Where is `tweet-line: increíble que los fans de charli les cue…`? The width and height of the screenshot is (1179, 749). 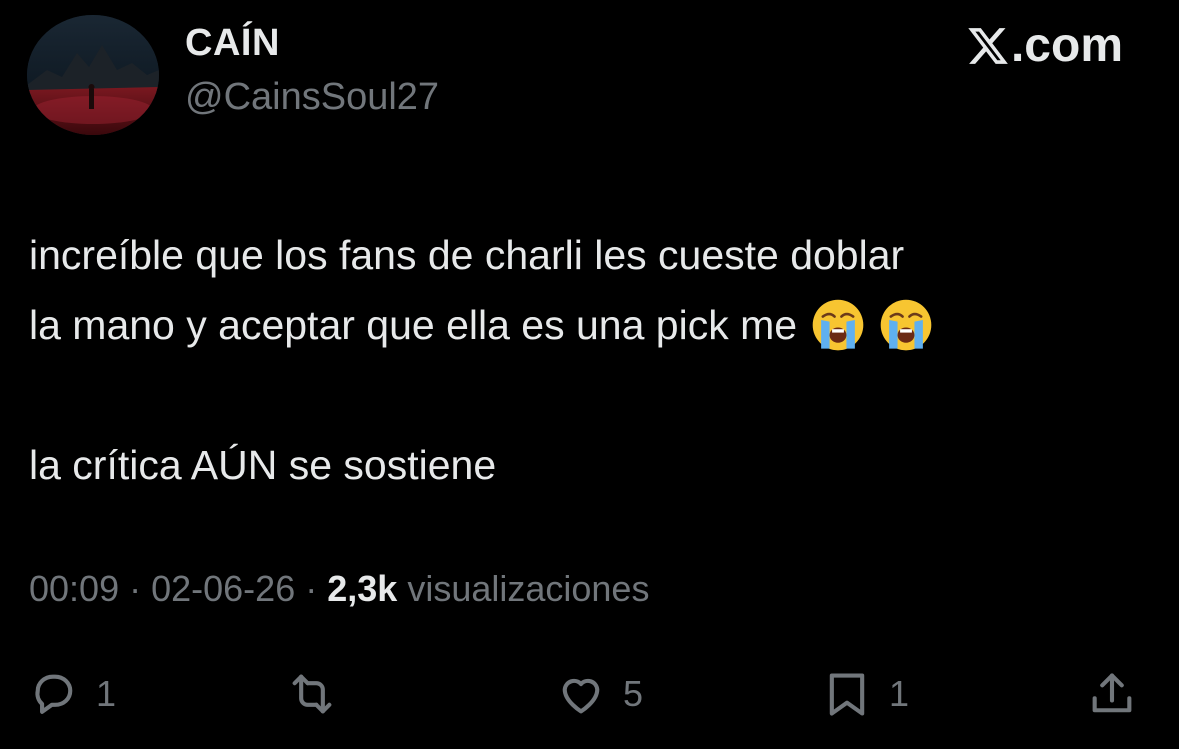
tweet-line: increíble que los fans de charli les cue… is located at coordinates (589, 255).